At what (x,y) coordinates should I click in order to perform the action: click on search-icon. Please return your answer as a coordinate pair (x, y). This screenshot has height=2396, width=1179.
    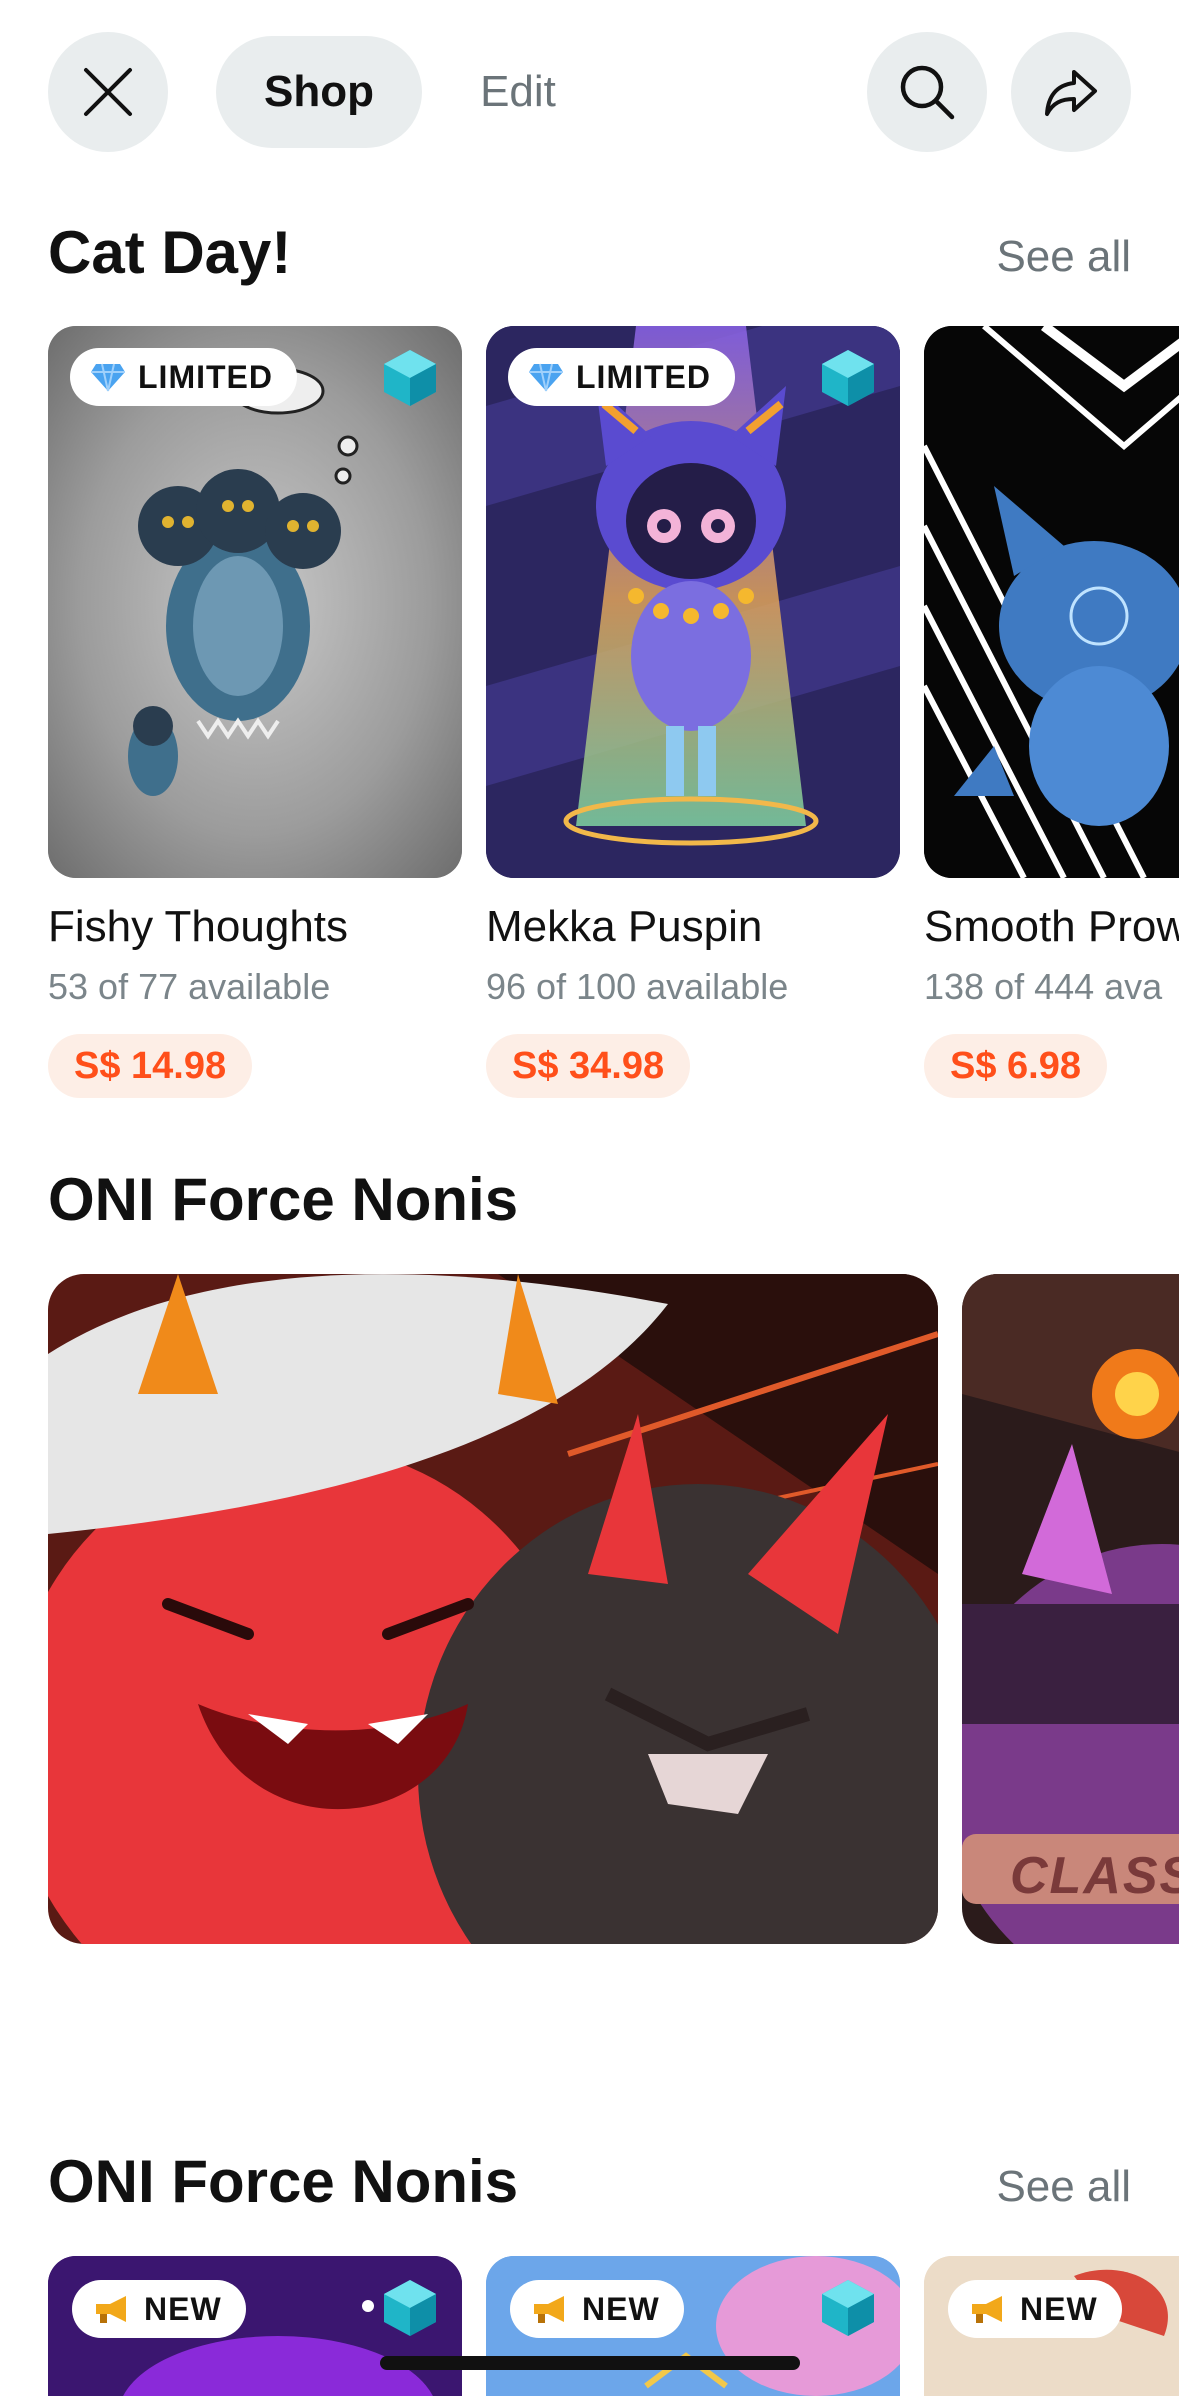
    Looking at the image, I should click on (927, 92).